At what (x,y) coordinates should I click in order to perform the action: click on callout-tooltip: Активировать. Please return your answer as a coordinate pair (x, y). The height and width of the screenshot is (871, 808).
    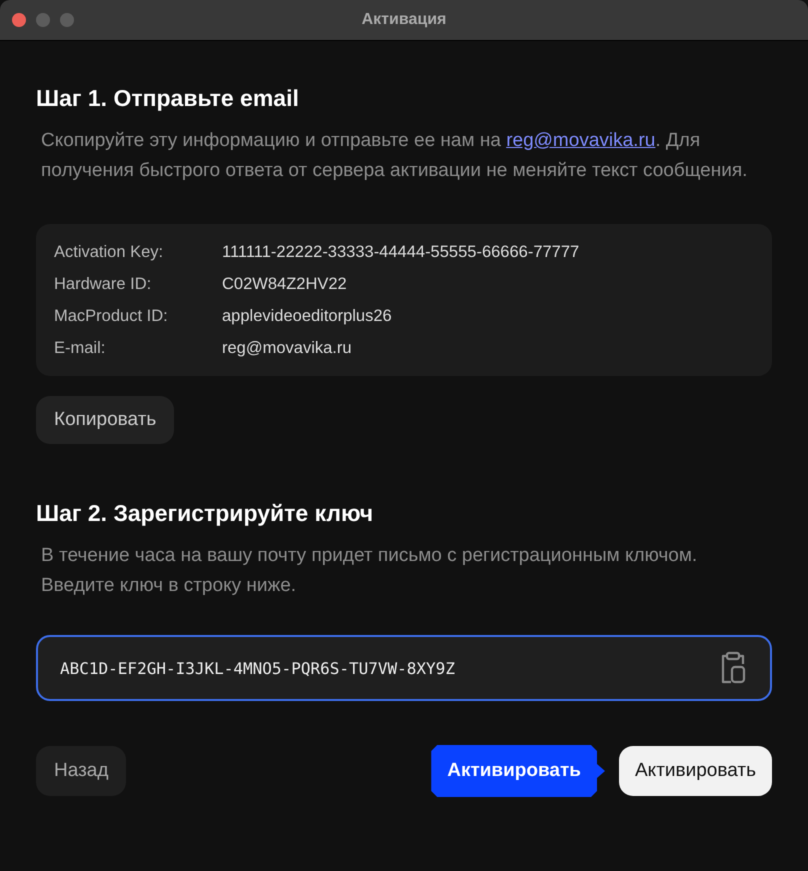
    Looking at the image, I should click on (518, 771).